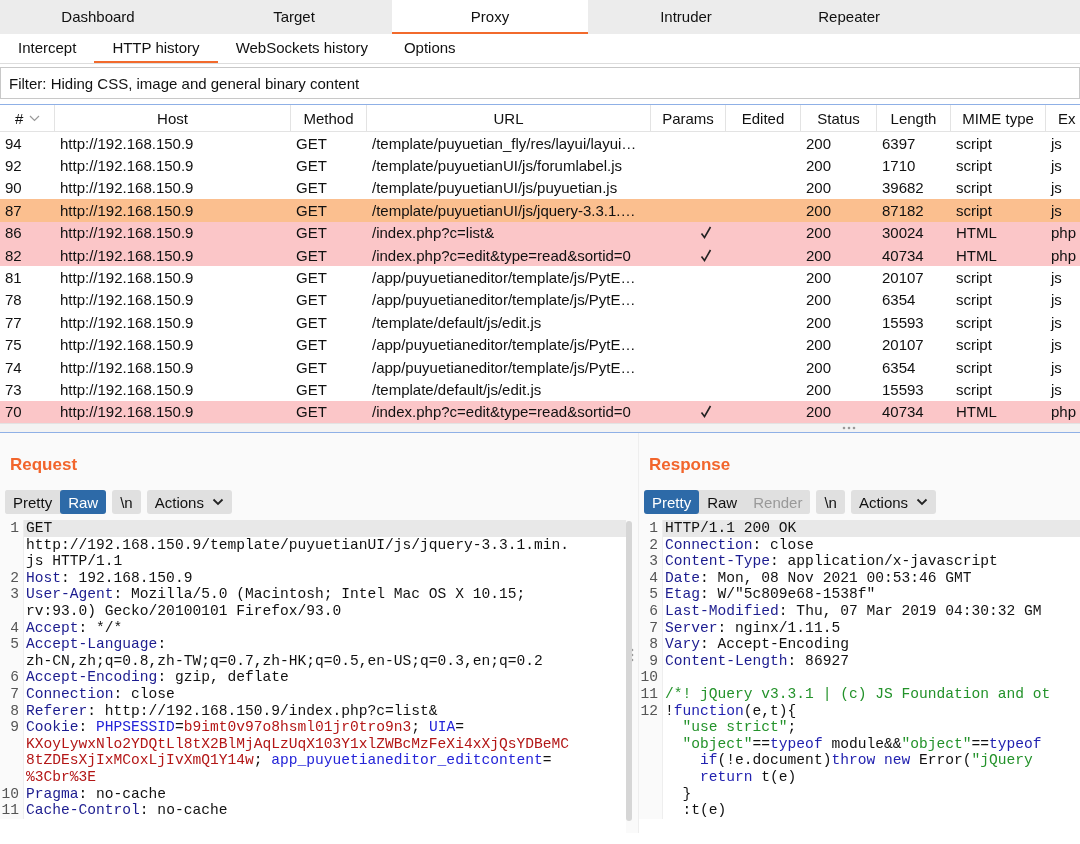 This screenshot has height=844, width=1080. Describe the element at coordinates (509, 118) in the screenshot. I see `column-header: URL` at that location.